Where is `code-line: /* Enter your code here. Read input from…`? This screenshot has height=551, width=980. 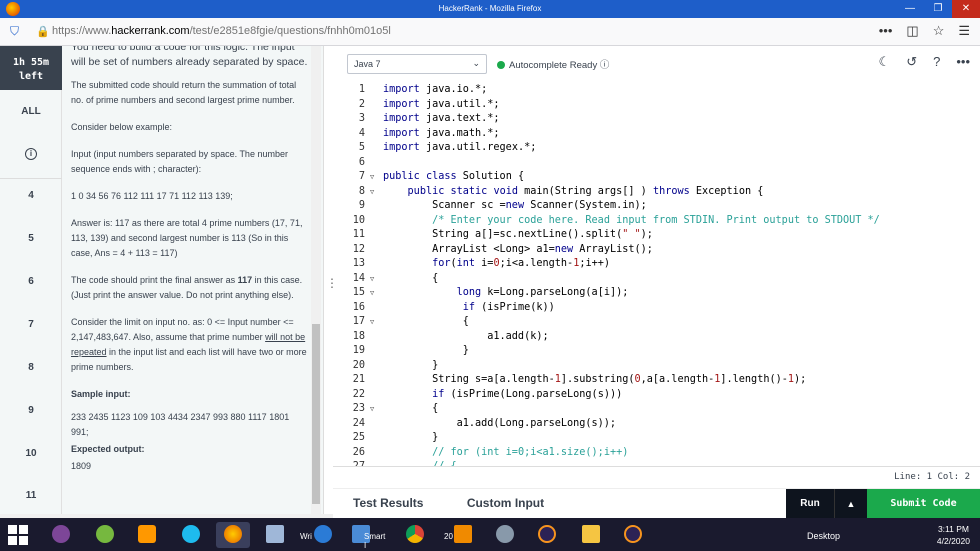
code-line: /* Enter your code here. Read input from… is located at coordinates (631, 220).